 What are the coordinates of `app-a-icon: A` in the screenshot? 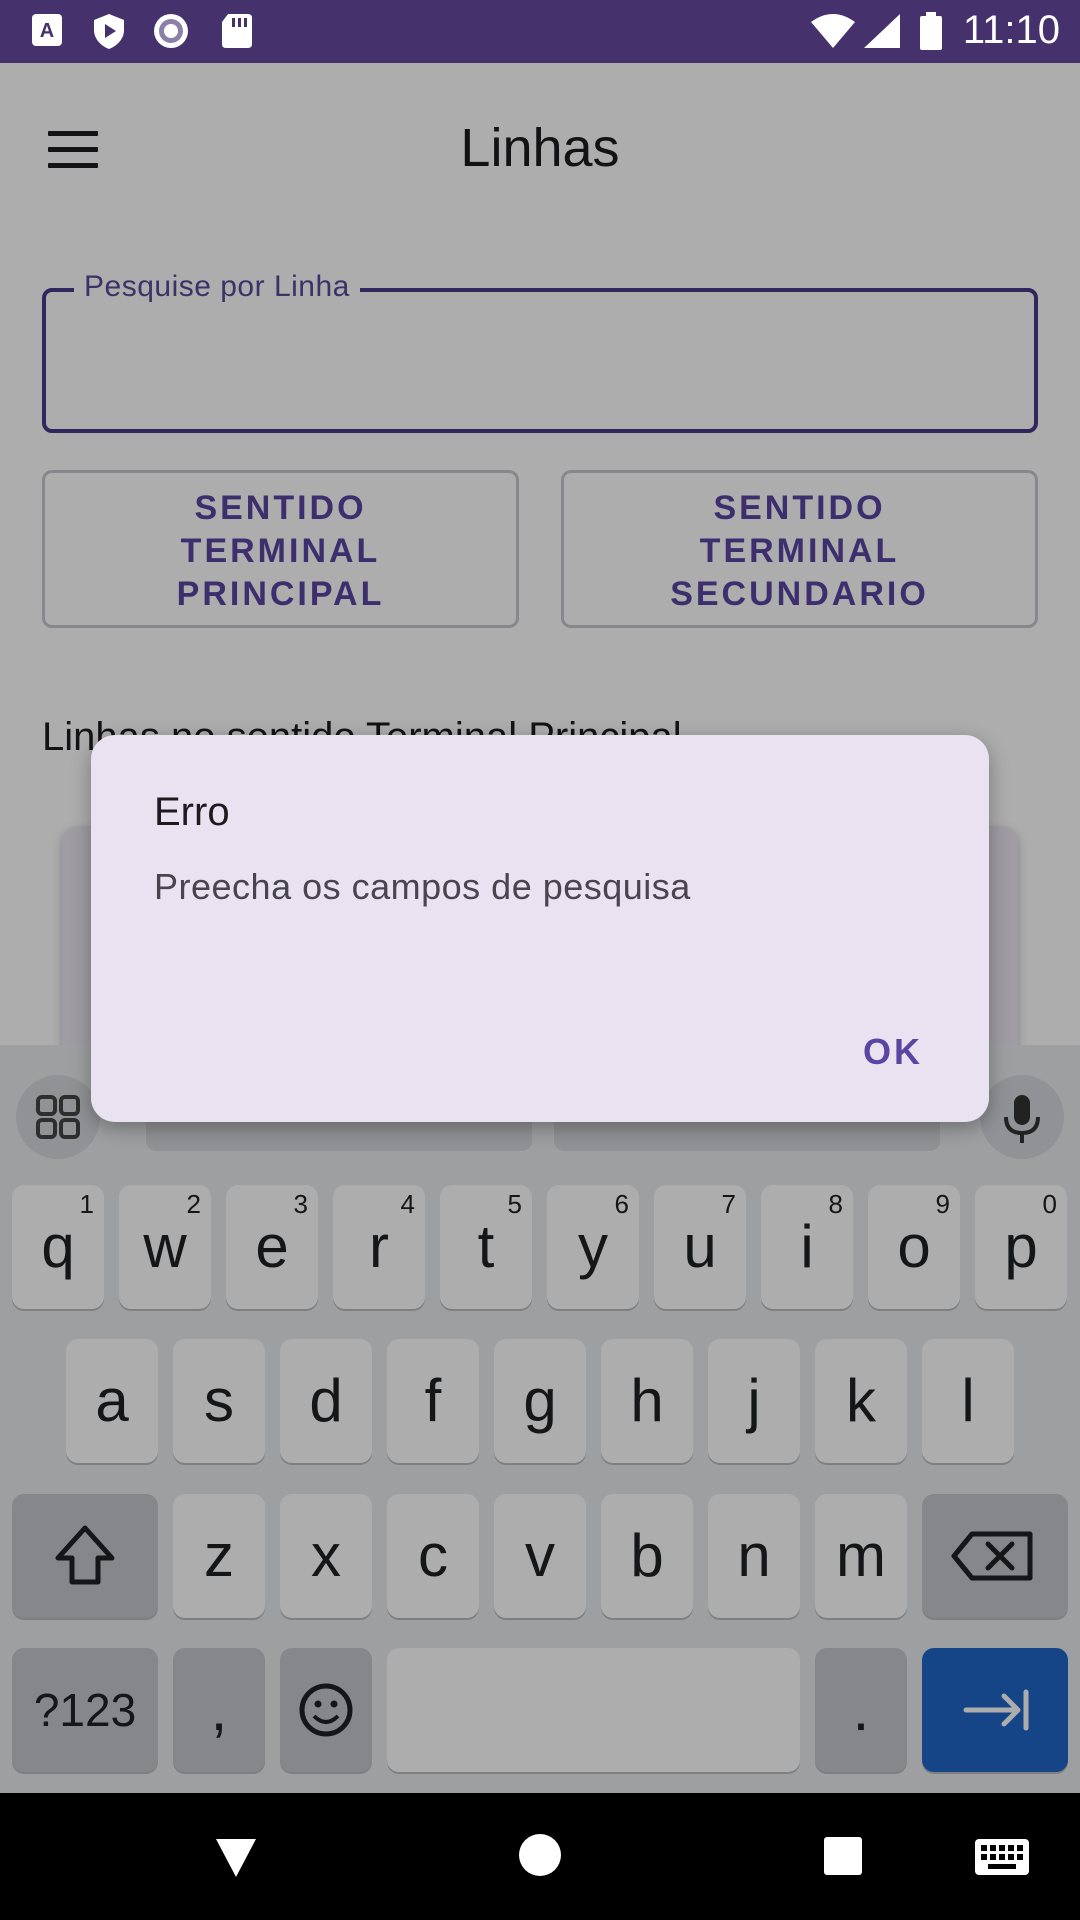 It's located at (47, 30).